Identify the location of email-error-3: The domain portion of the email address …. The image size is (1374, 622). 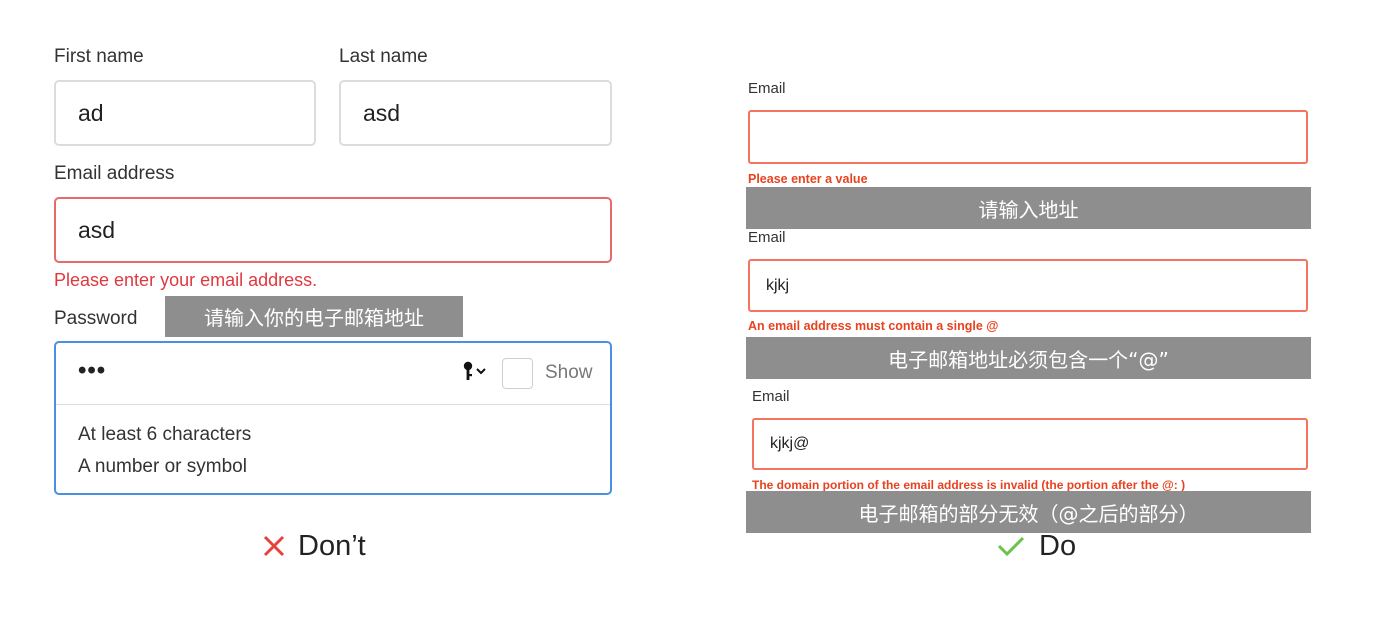
(969, 485).